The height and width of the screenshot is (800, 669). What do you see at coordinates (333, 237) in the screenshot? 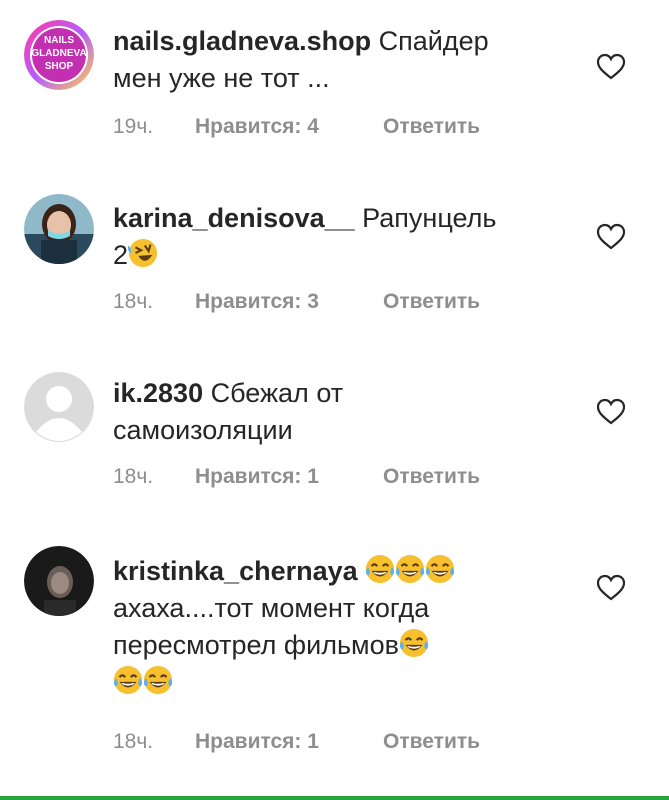
I see `comment-text: karina_denisova__ Рапунцель 2` at bounding box center [333, 237].